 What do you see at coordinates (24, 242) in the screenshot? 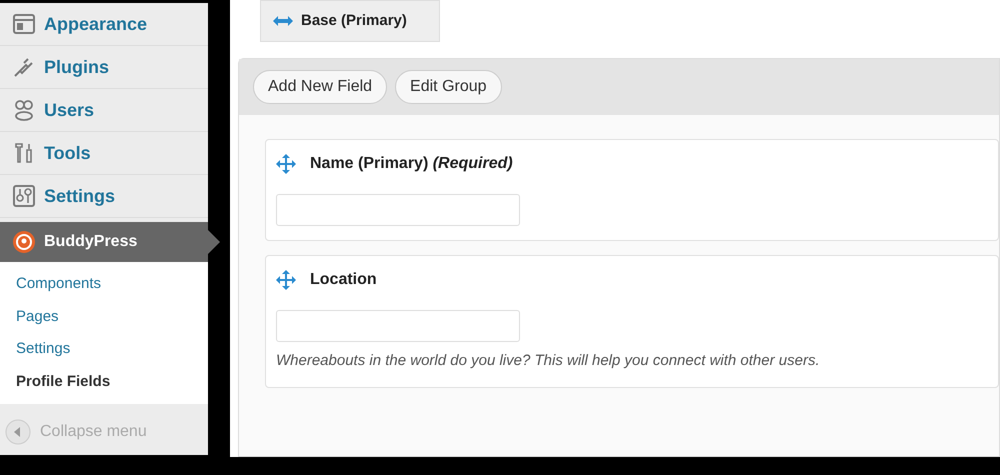
I see `buddy-icon` at bounding box center [24, 242].